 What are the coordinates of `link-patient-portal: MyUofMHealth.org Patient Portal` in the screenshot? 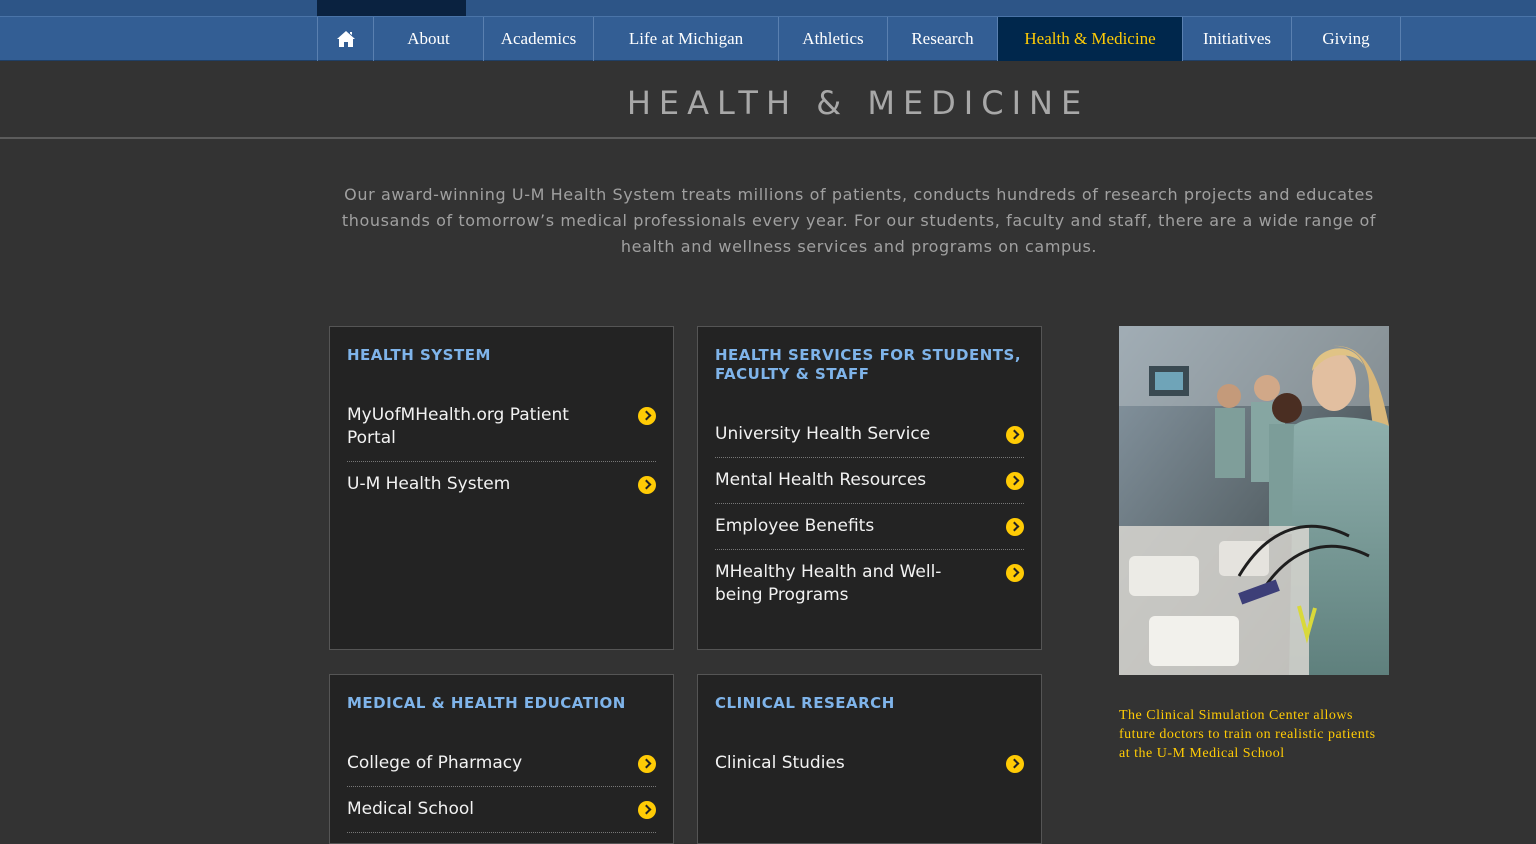 It's located at (501, 427).